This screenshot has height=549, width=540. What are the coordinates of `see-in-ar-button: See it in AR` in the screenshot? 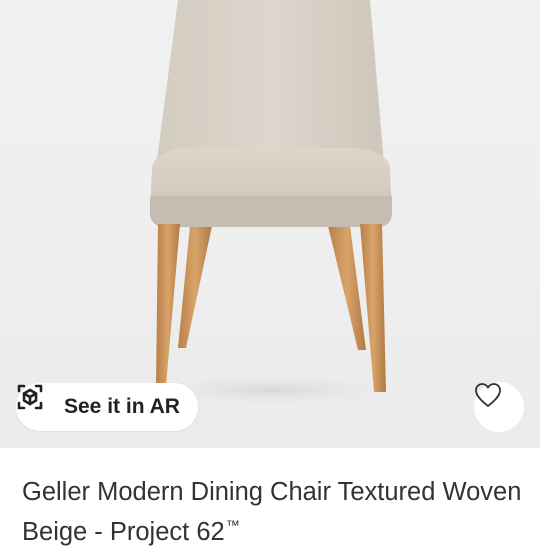 It's located at (107, 407).